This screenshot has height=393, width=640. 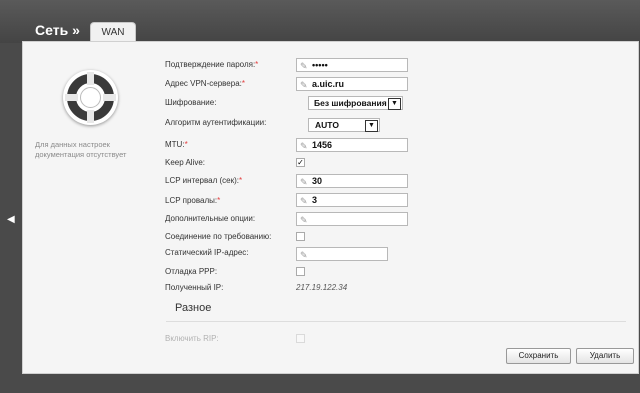 I want to click on vpn-server-input: ✎ a.uic.ru, so click(x=352, y=84).